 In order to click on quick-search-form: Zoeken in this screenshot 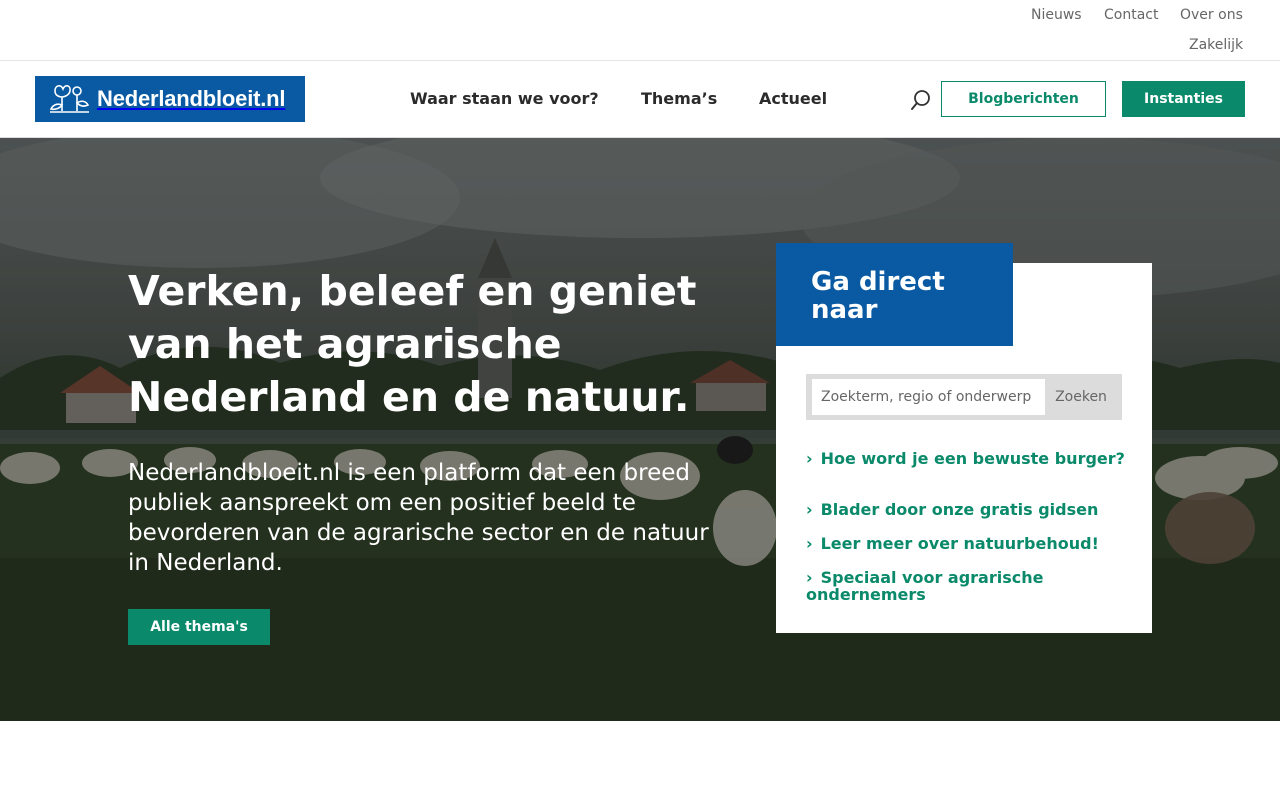, I will do `click(964, 397)`.